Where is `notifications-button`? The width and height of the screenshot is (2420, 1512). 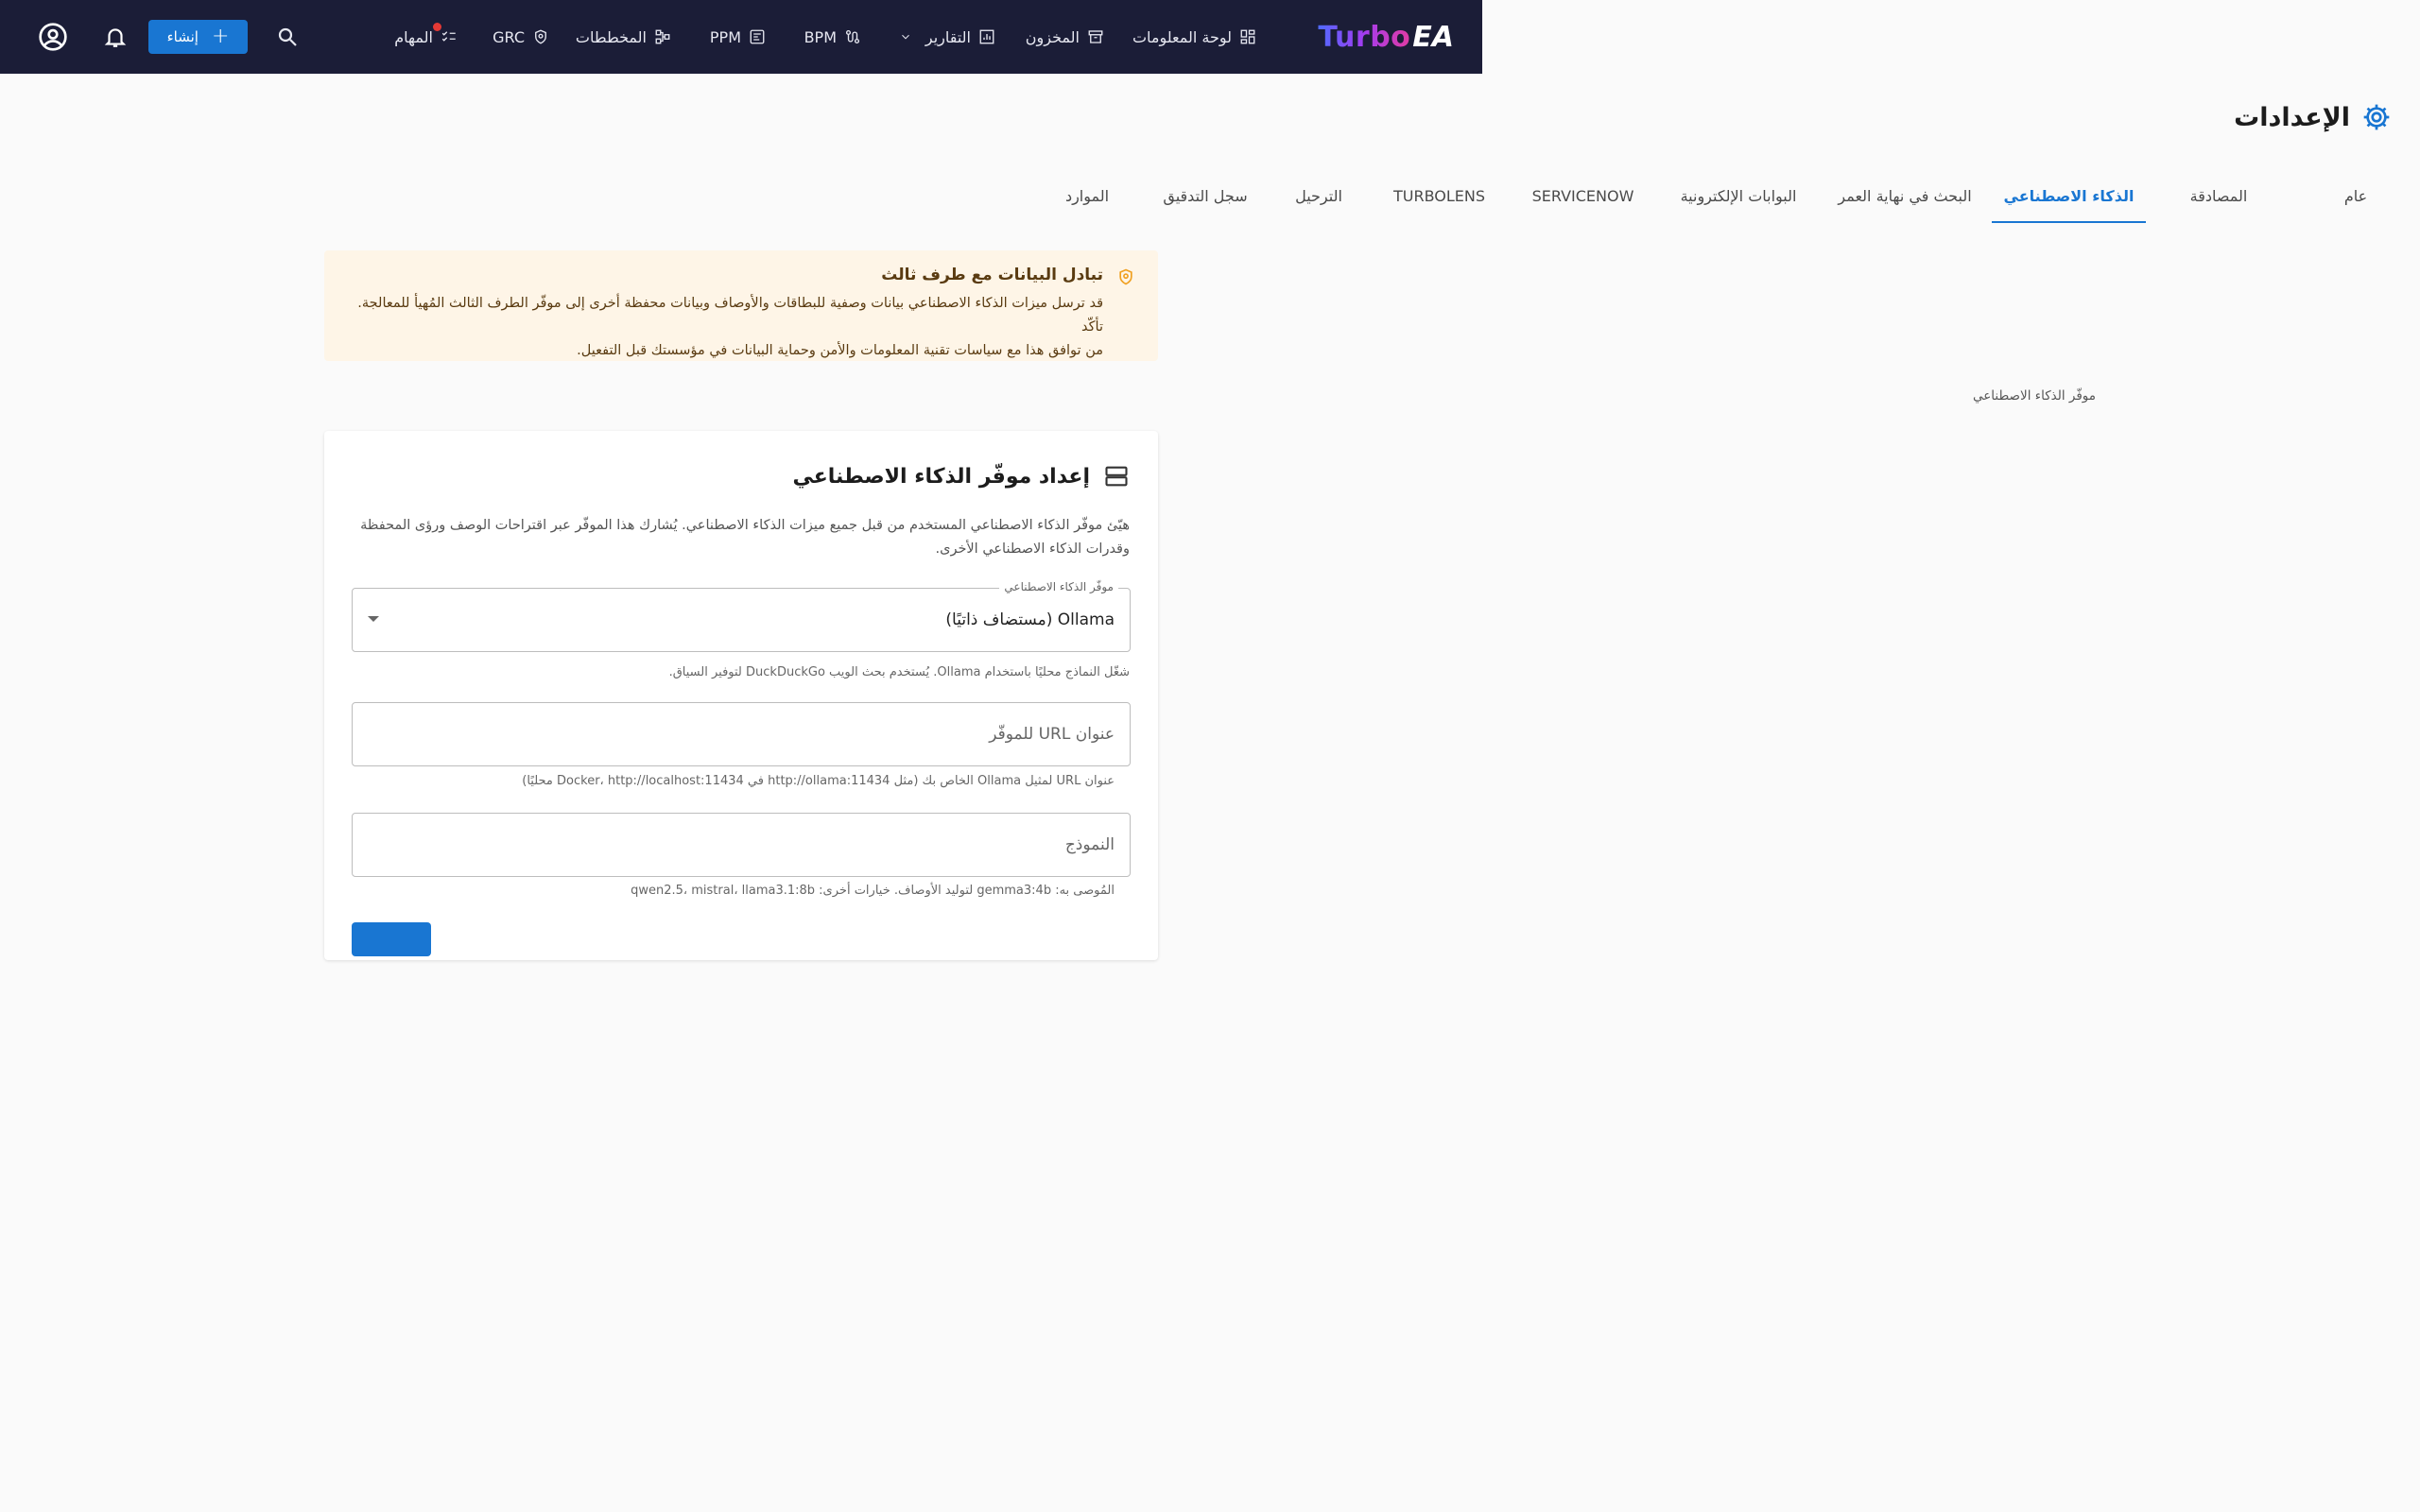
notifications-button is located at coordinates (115, 37).